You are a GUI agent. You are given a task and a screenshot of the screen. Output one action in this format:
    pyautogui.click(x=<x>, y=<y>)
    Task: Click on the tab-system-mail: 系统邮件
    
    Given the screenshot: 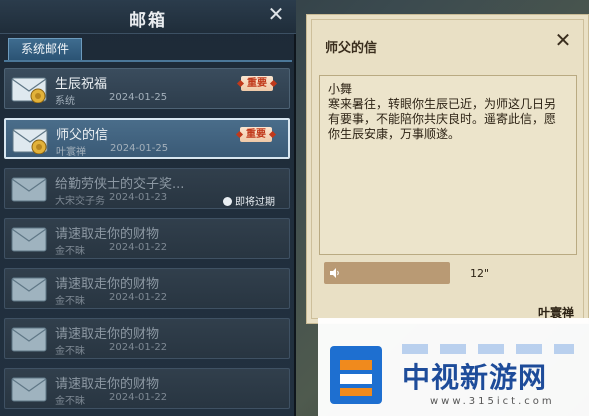 What is the action you would take?
    pyautogui.click(x=45, y=49)
    